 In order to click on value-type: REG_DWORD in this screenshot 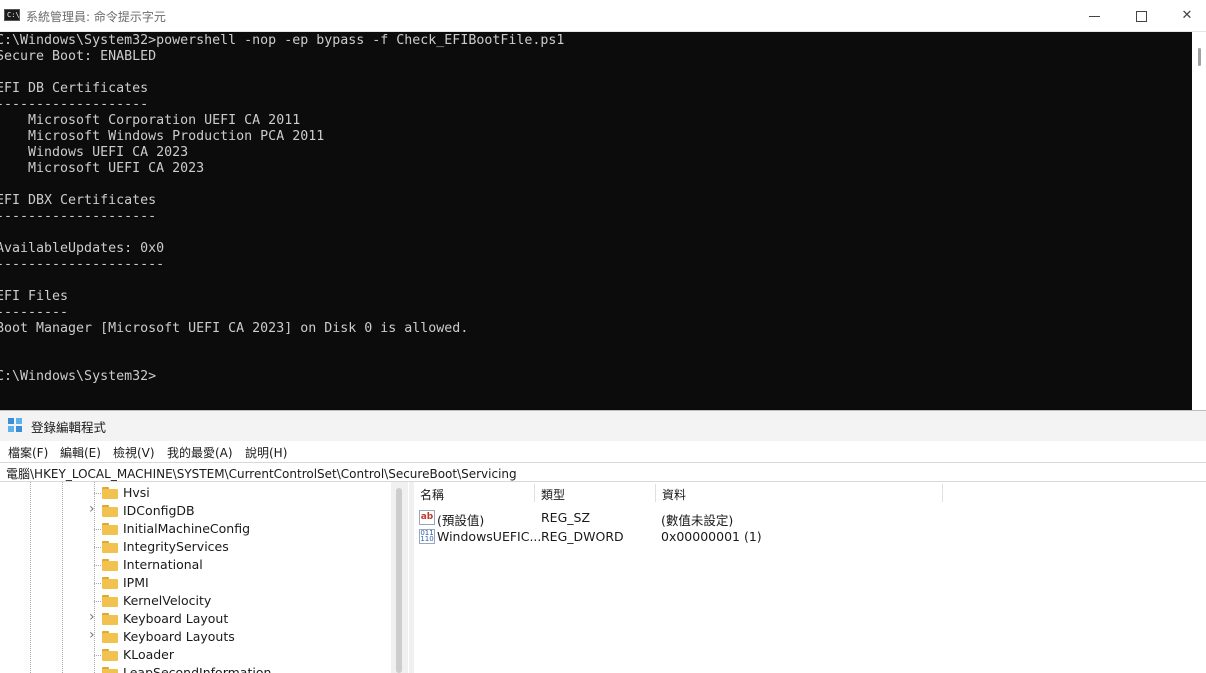, I will do `click(582, 536)`.